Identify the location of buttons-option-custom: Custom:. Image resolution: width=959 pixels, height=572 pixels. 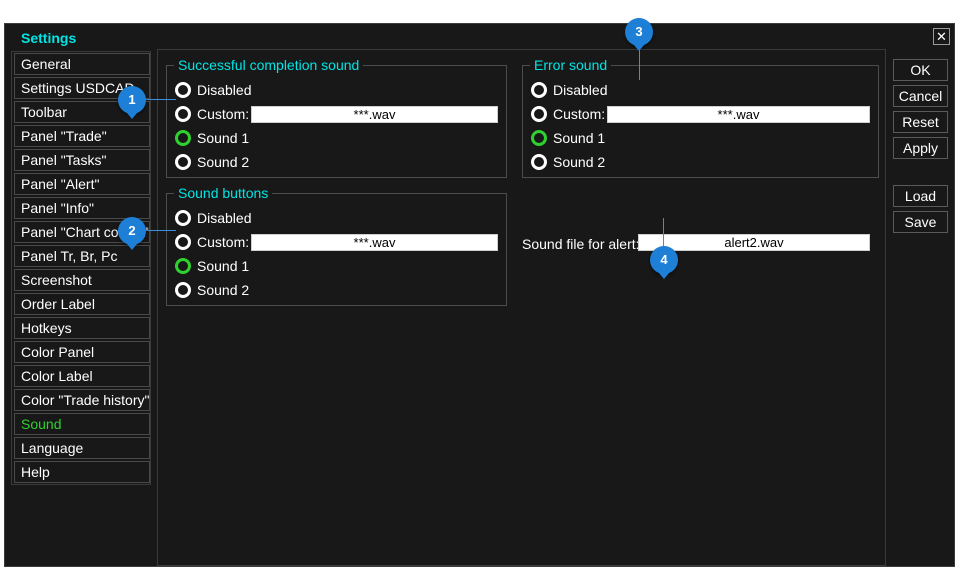
(212, 242).